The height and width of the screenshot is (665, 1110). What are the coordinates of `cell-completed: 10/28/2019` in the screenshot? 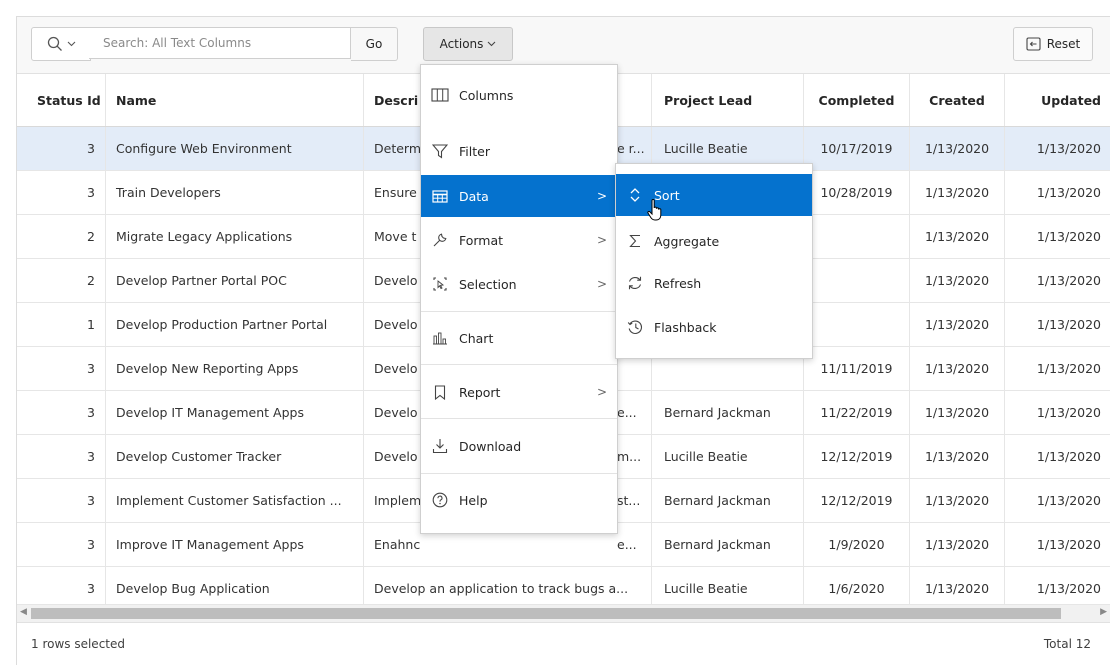 It's located at (857, 192).